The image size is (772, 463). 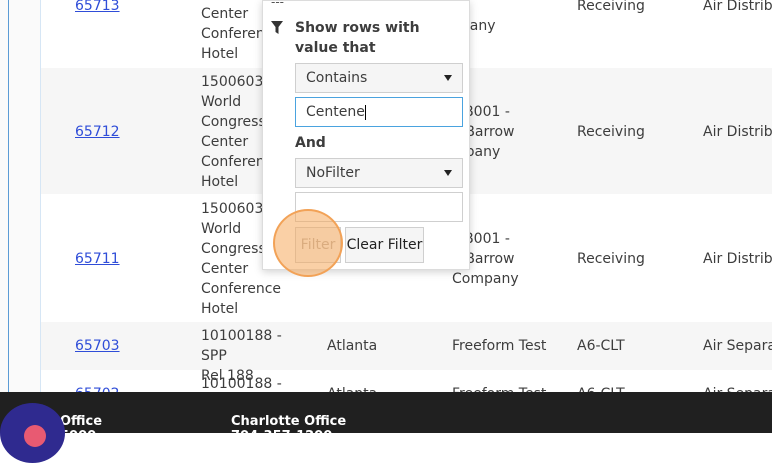 What do you see at coordinates (81, 421) in the screenshot?
I see `footer-office-left: Office` at bounding box center [81, 421].